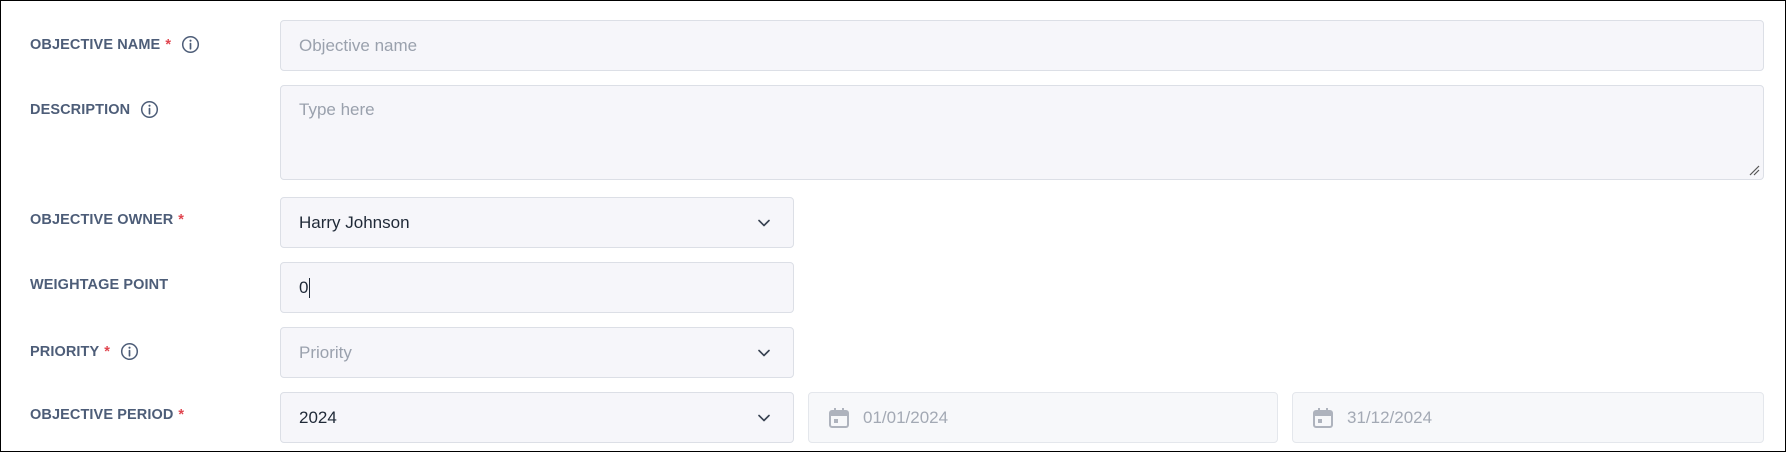  Describe the element at coordinates (1043, 417) in the screenshot. I see `start-date-field: 01/01/2024` at that location.